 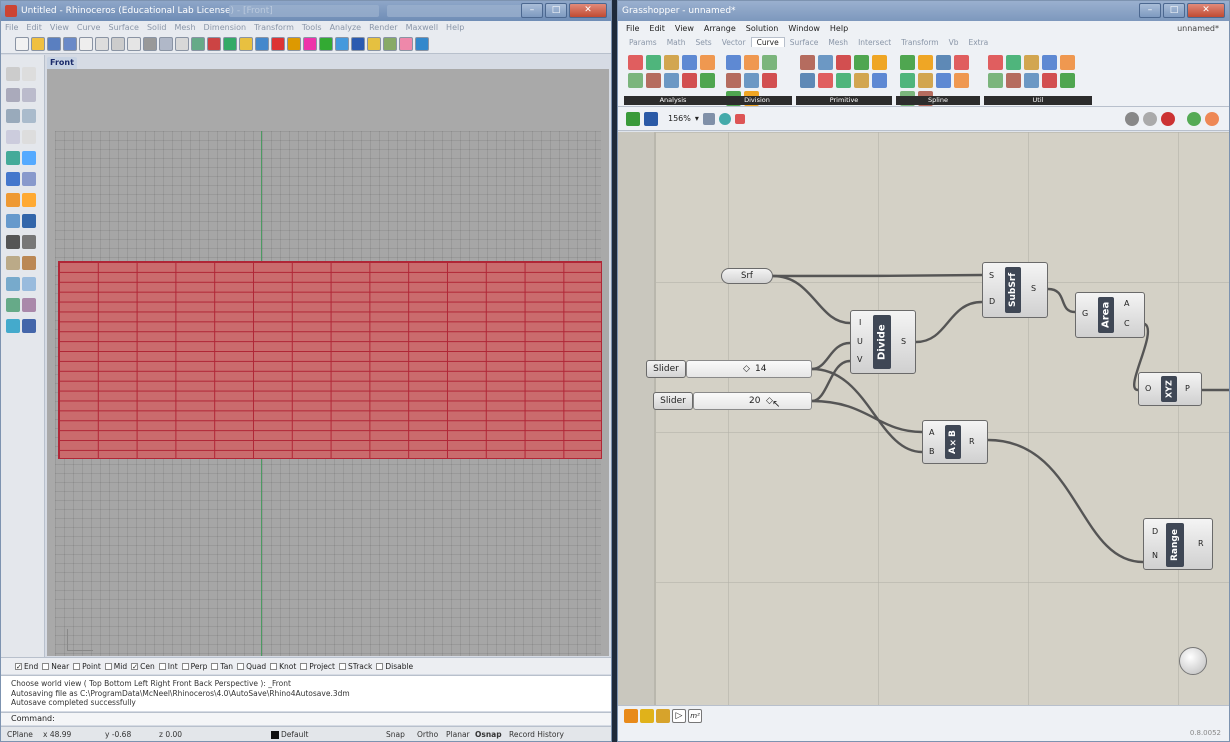 I want to click on subsrf-input-s: S, so click(x=991, y=275).